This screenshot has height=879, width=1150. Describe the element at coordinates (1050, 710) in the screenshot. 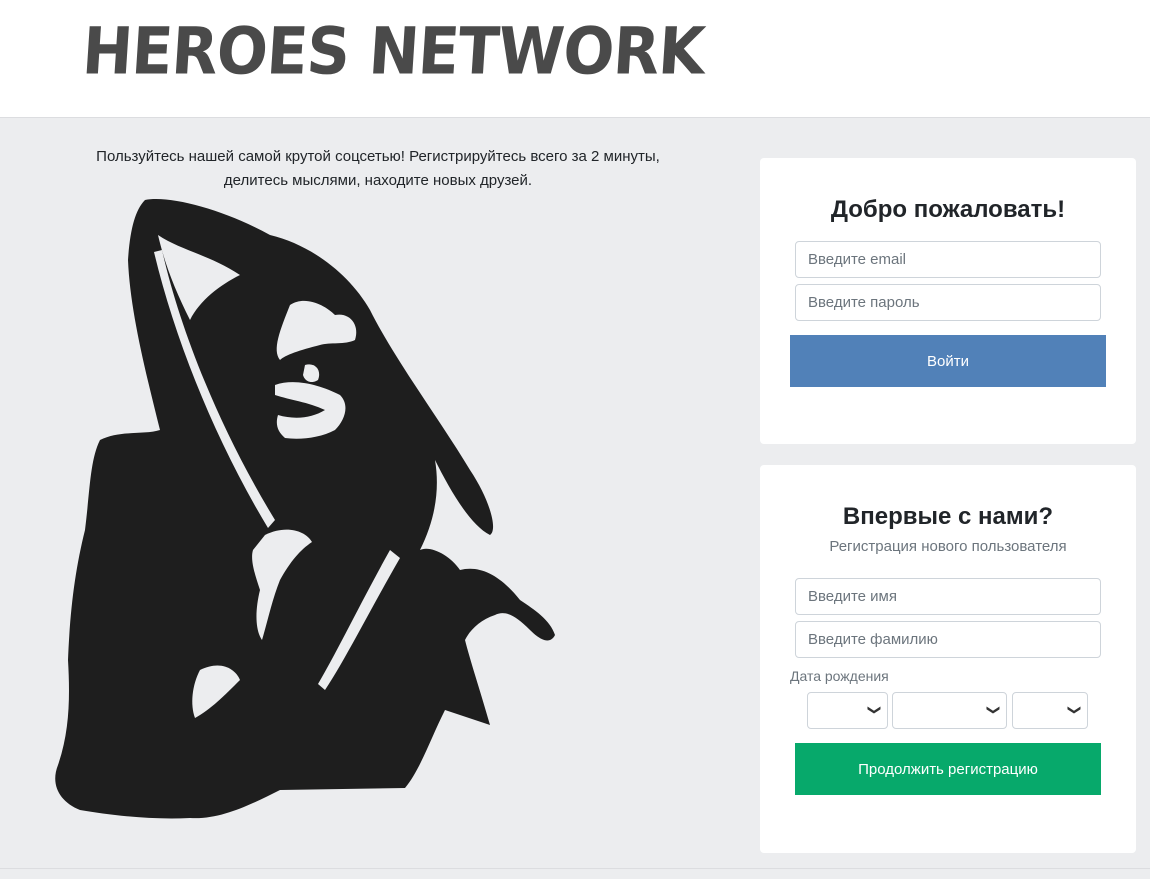

I see `dob-year-select: ❯` at that location.